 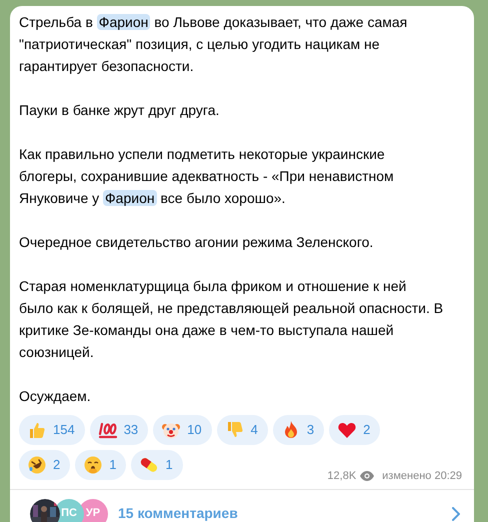 What do you see at coordinates (178, 513) in the screenshot?
I see `comments-count: 15 комментариев` at bounding box center [178, 513].